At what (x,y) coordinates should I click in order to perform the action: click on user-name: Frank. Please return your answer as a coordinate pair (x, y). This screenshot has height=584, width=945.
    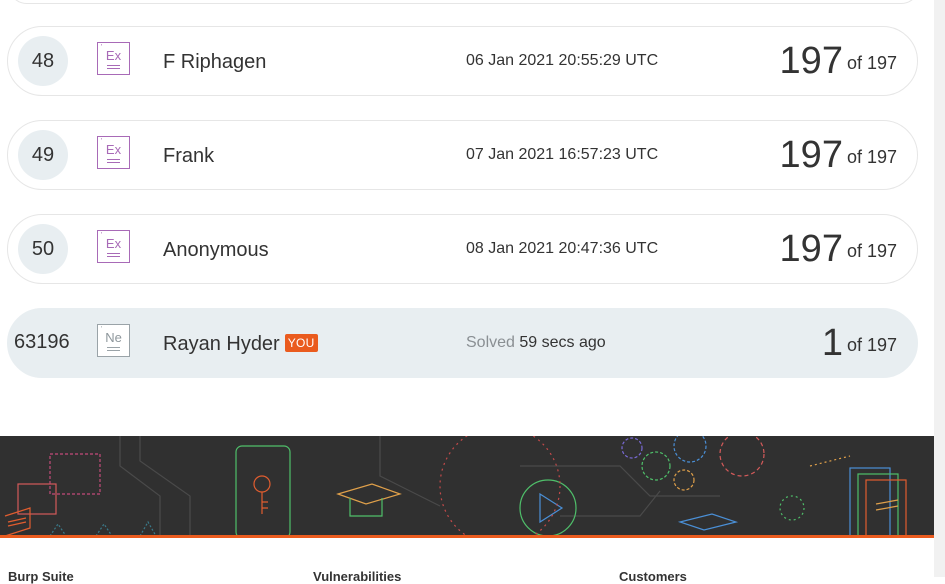
    Looking at the image, I should click on (189, 156).